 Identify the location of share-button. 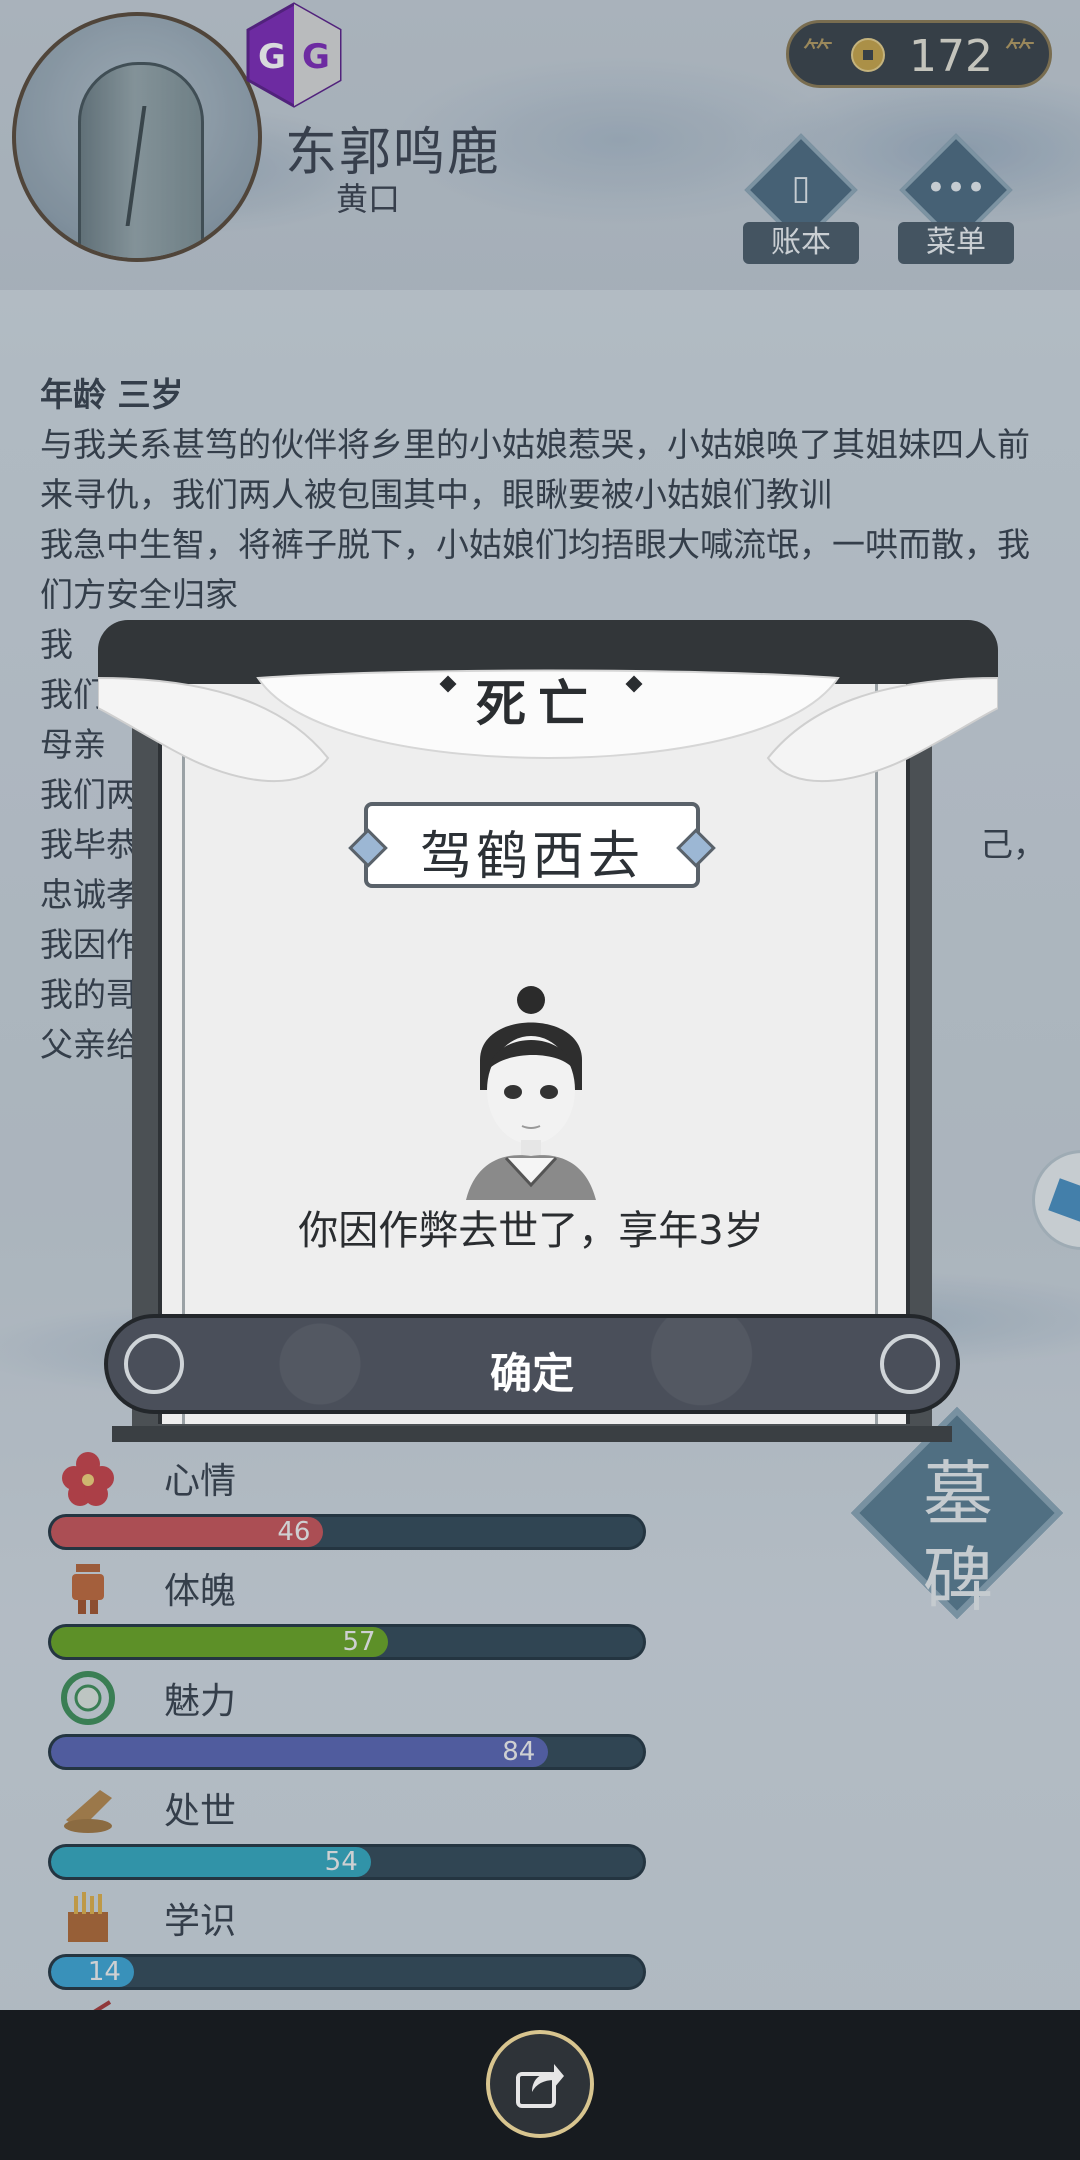
(540, 2084).